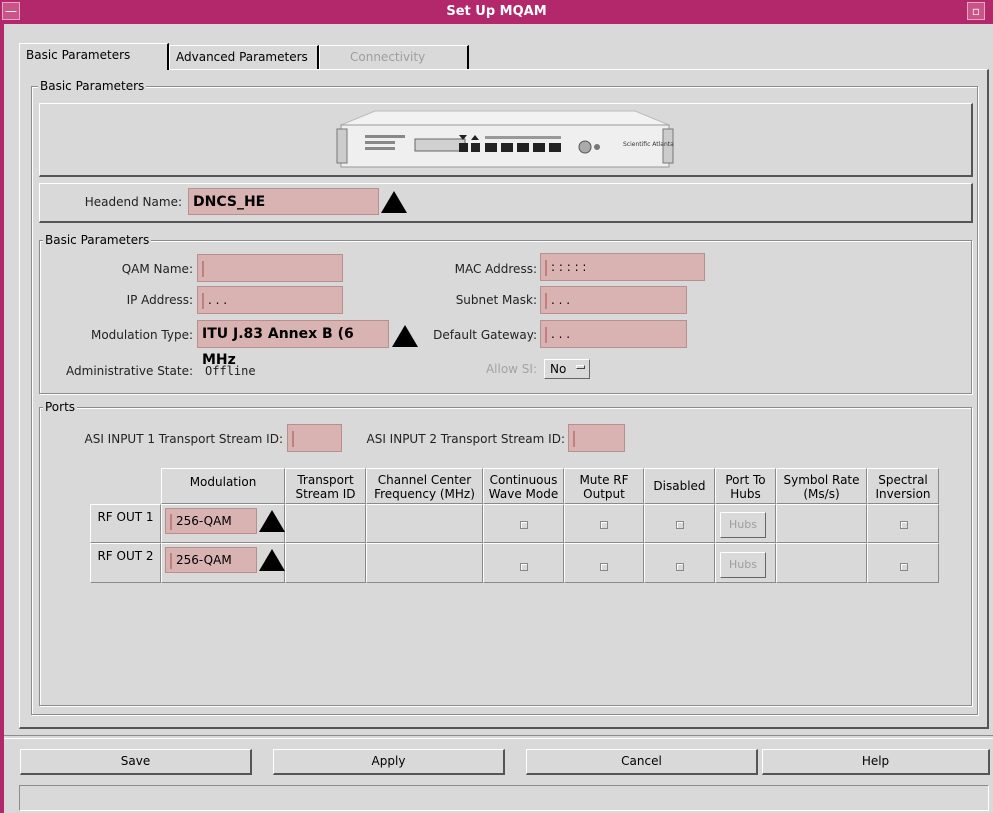 Image resolution: width=993 pixels, height=813 pixels. What do you see at coordinates (511, 369) in the screenshot?
I see `allow-si-label: Allow SI:` at bounding box center [511, 369].